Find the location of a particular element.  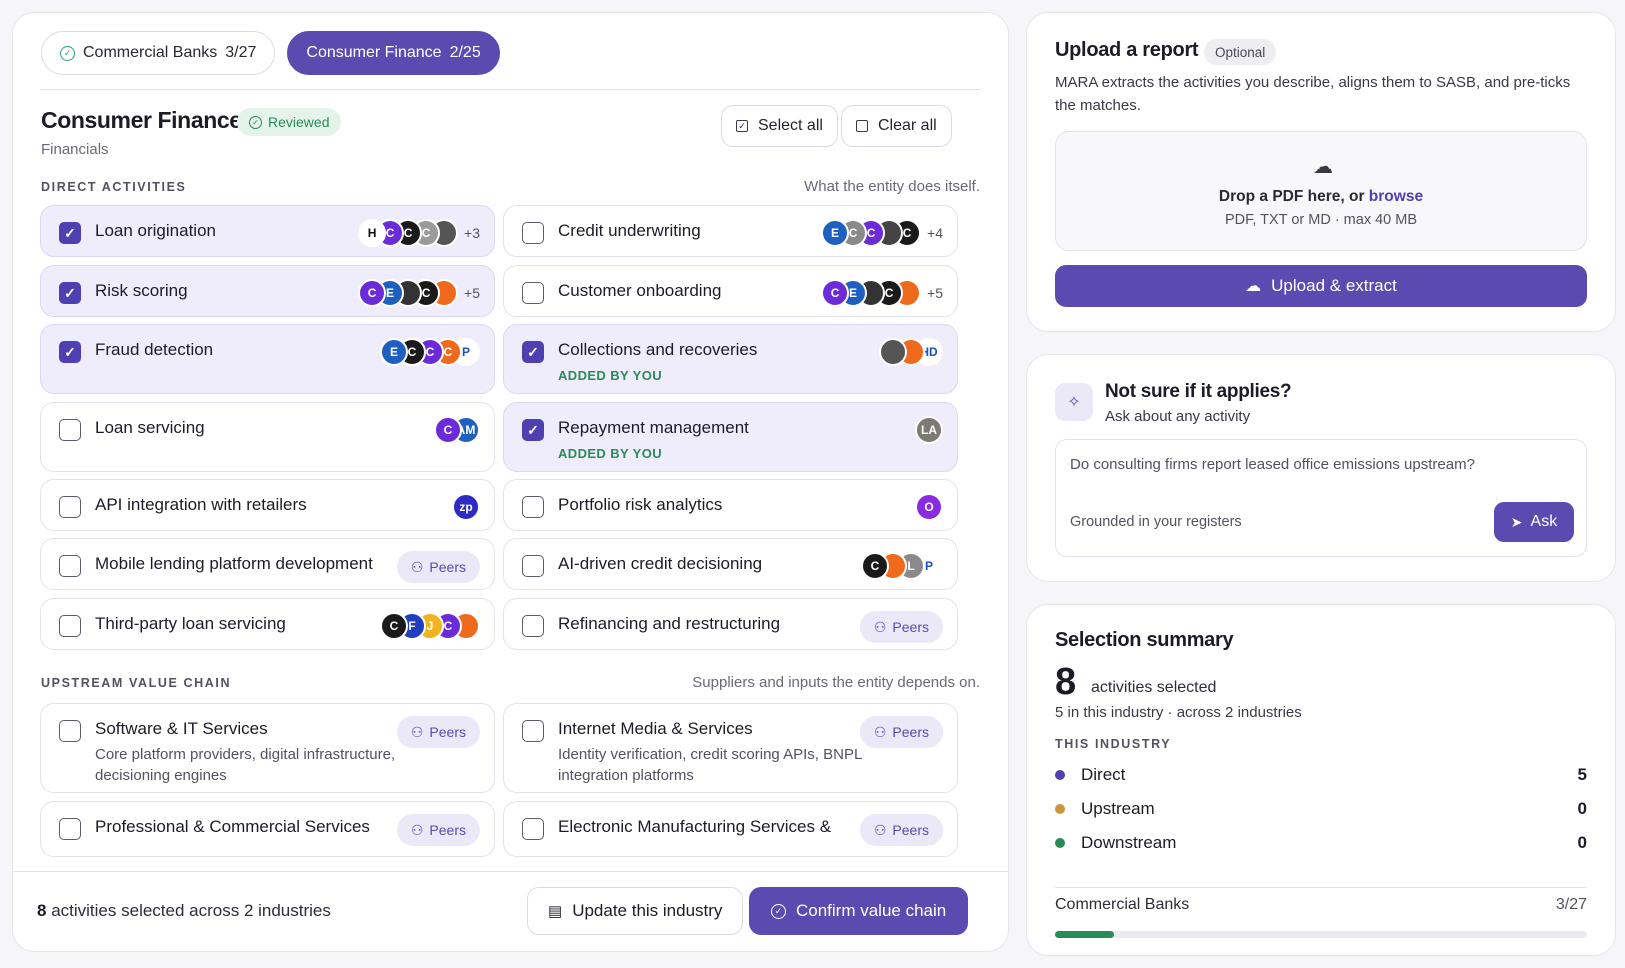

company-logo-icon: H is located at coordinates (372, 233).